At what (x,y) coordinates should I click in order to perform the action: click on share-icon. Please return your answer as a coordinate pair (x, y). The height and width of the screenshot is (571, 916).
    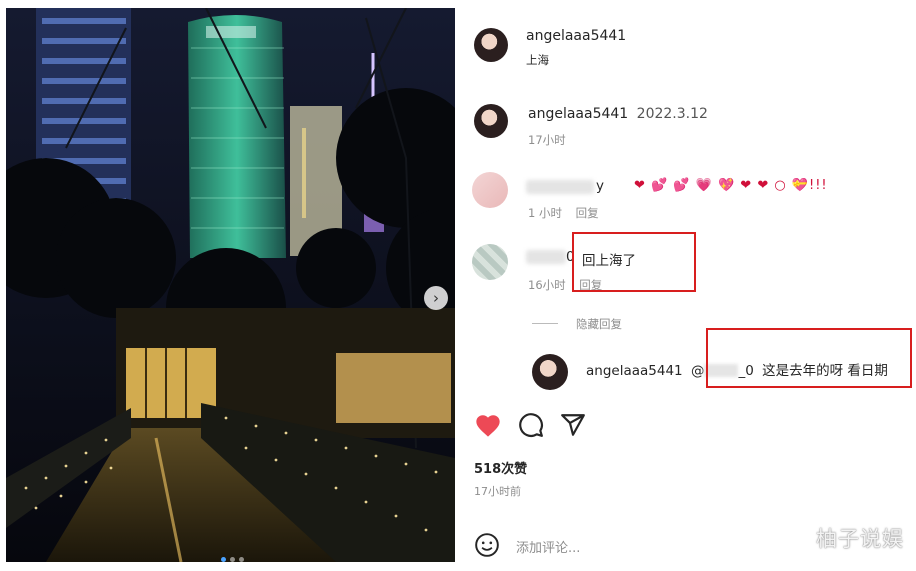
    Looking at the image, I should click on (573, 425).